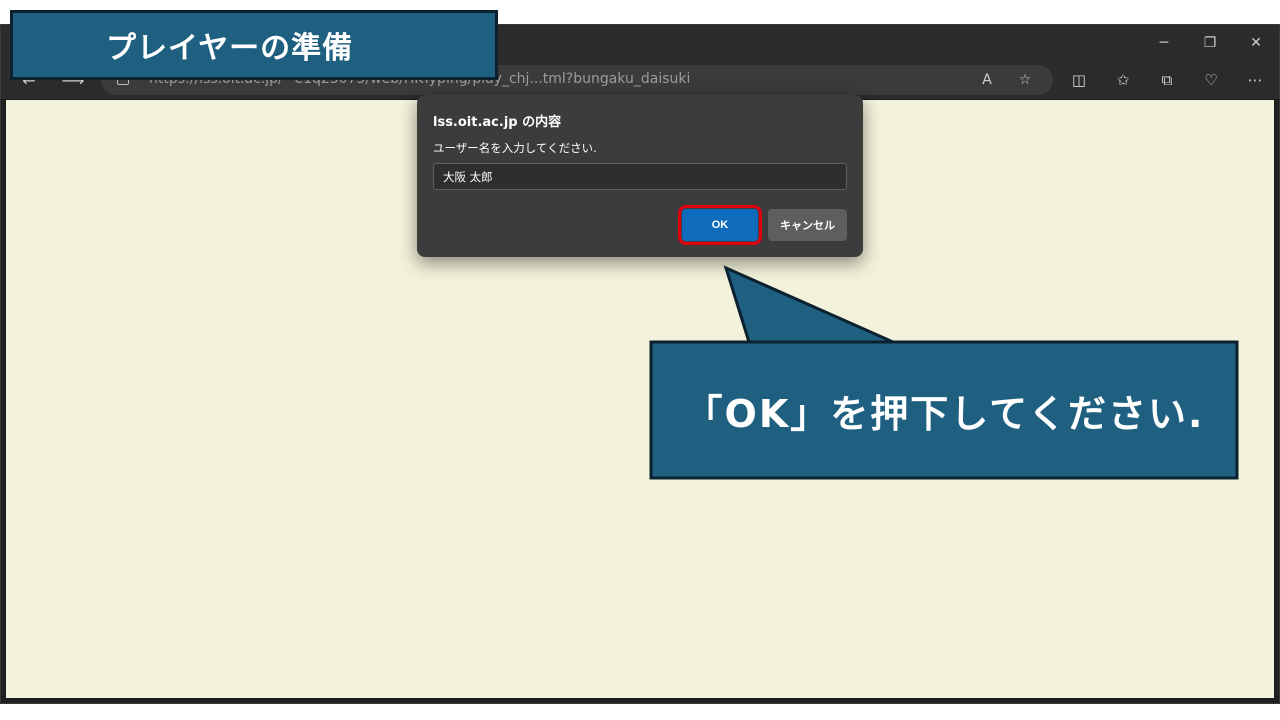  I want to click on callout-instruction: 「OK」を押下してください., so click(944, 413).